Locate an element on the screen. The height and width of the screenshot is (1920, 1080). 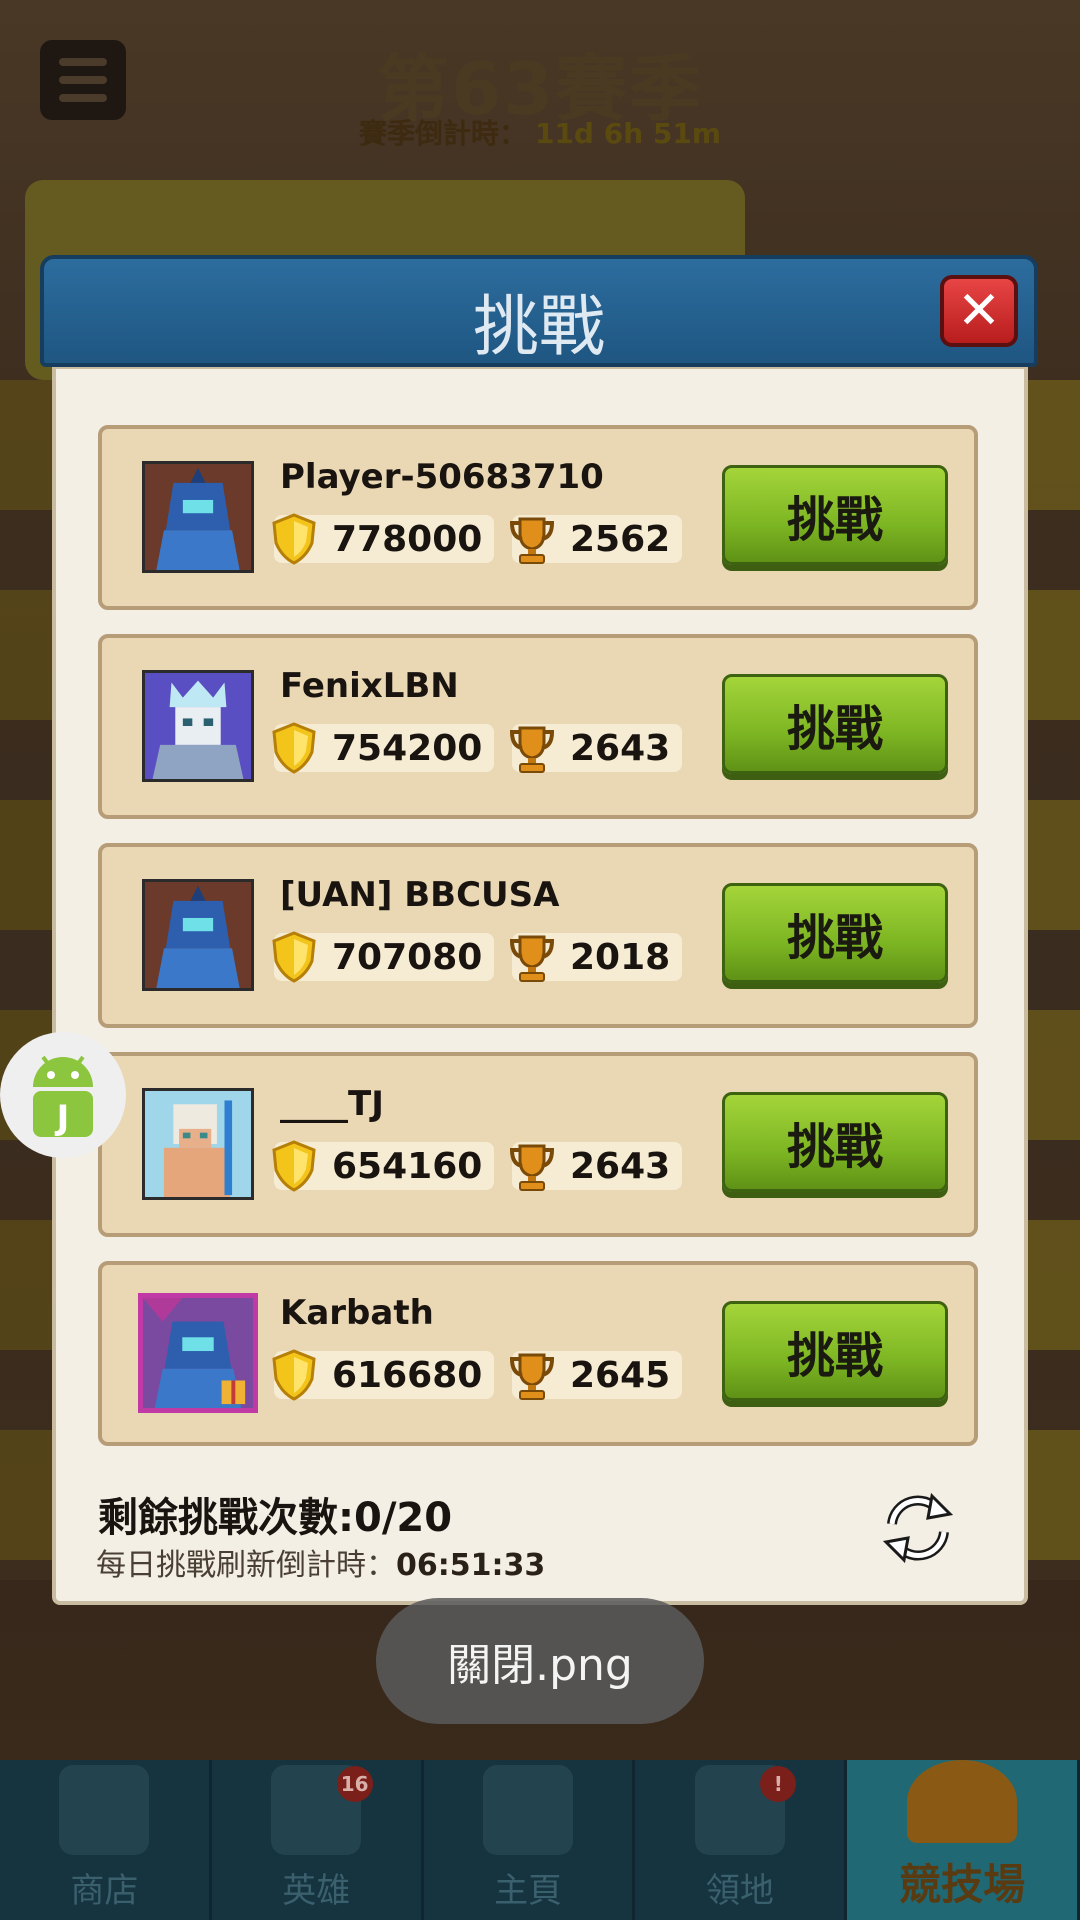
nav-item: 商店 is located at coordinates (106, 1840).